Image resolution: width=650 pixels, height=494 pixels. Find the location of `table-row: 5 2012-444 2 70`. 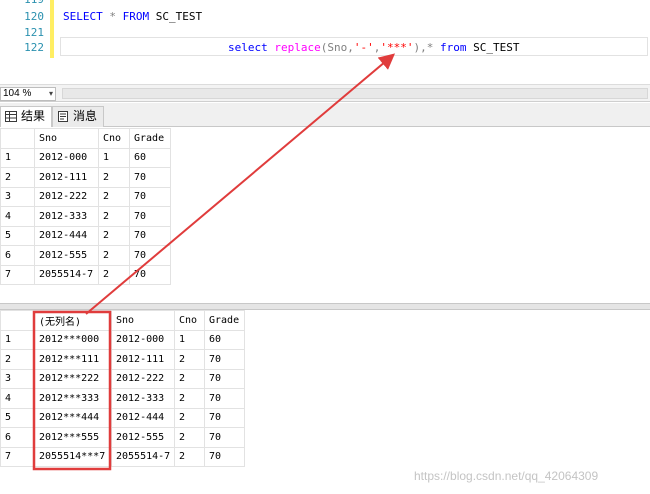

table-row: 5 2012-444 2 70 is located at coordinates (85, 235).